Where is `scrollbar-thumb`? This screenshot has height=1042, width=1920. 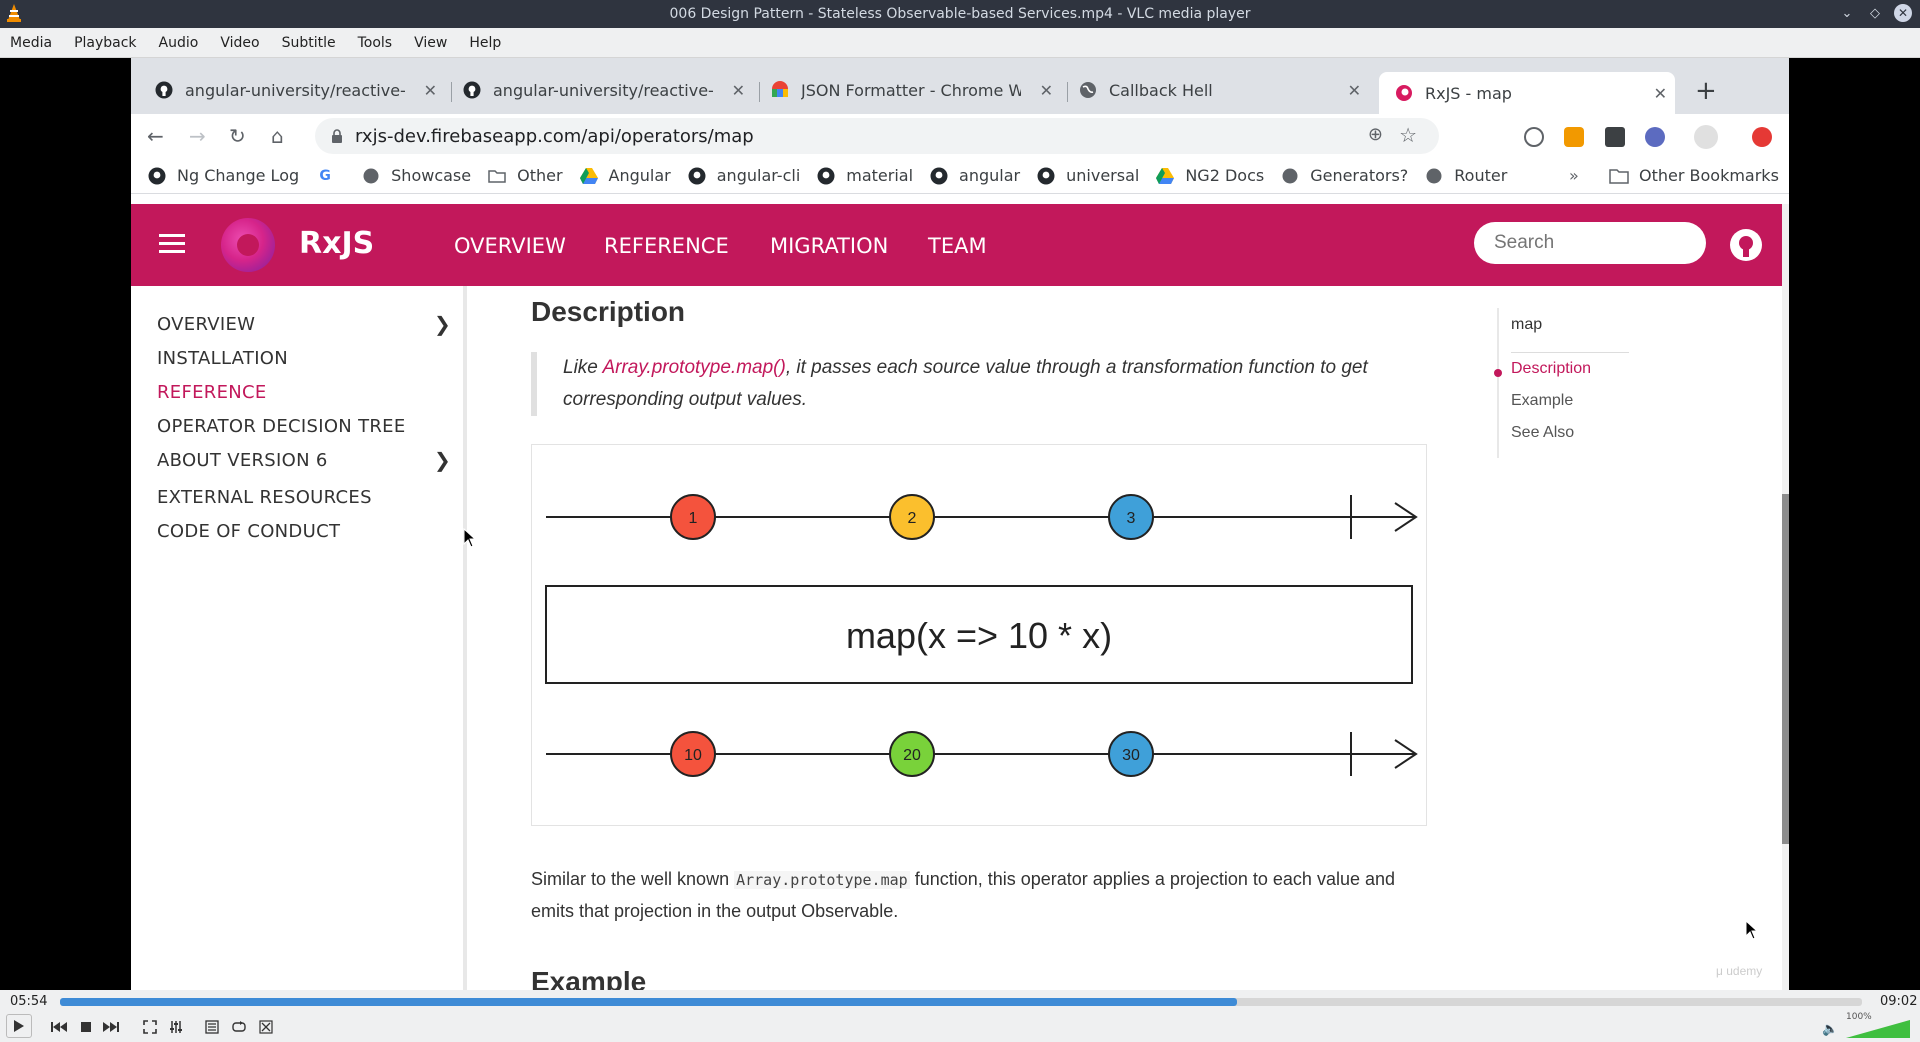 scrollbar-thumb is located at coordinates (1785, 669).